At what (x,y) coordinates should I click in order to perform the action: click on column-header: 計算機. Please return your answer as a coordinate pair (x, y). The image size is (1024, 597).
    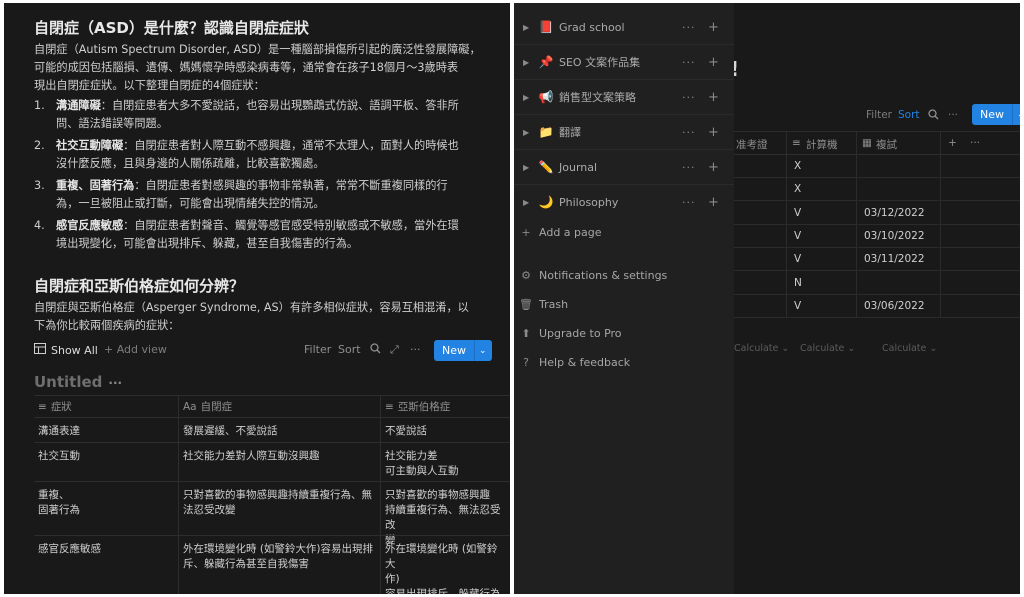
    Looking at the image, I should click on (822, 144).